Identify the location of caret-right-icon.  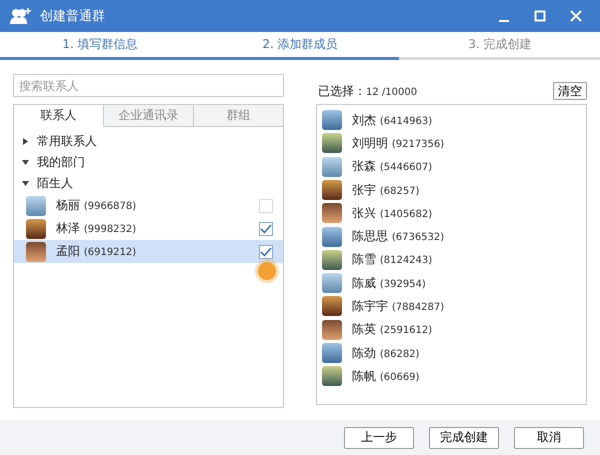
(25, 142).